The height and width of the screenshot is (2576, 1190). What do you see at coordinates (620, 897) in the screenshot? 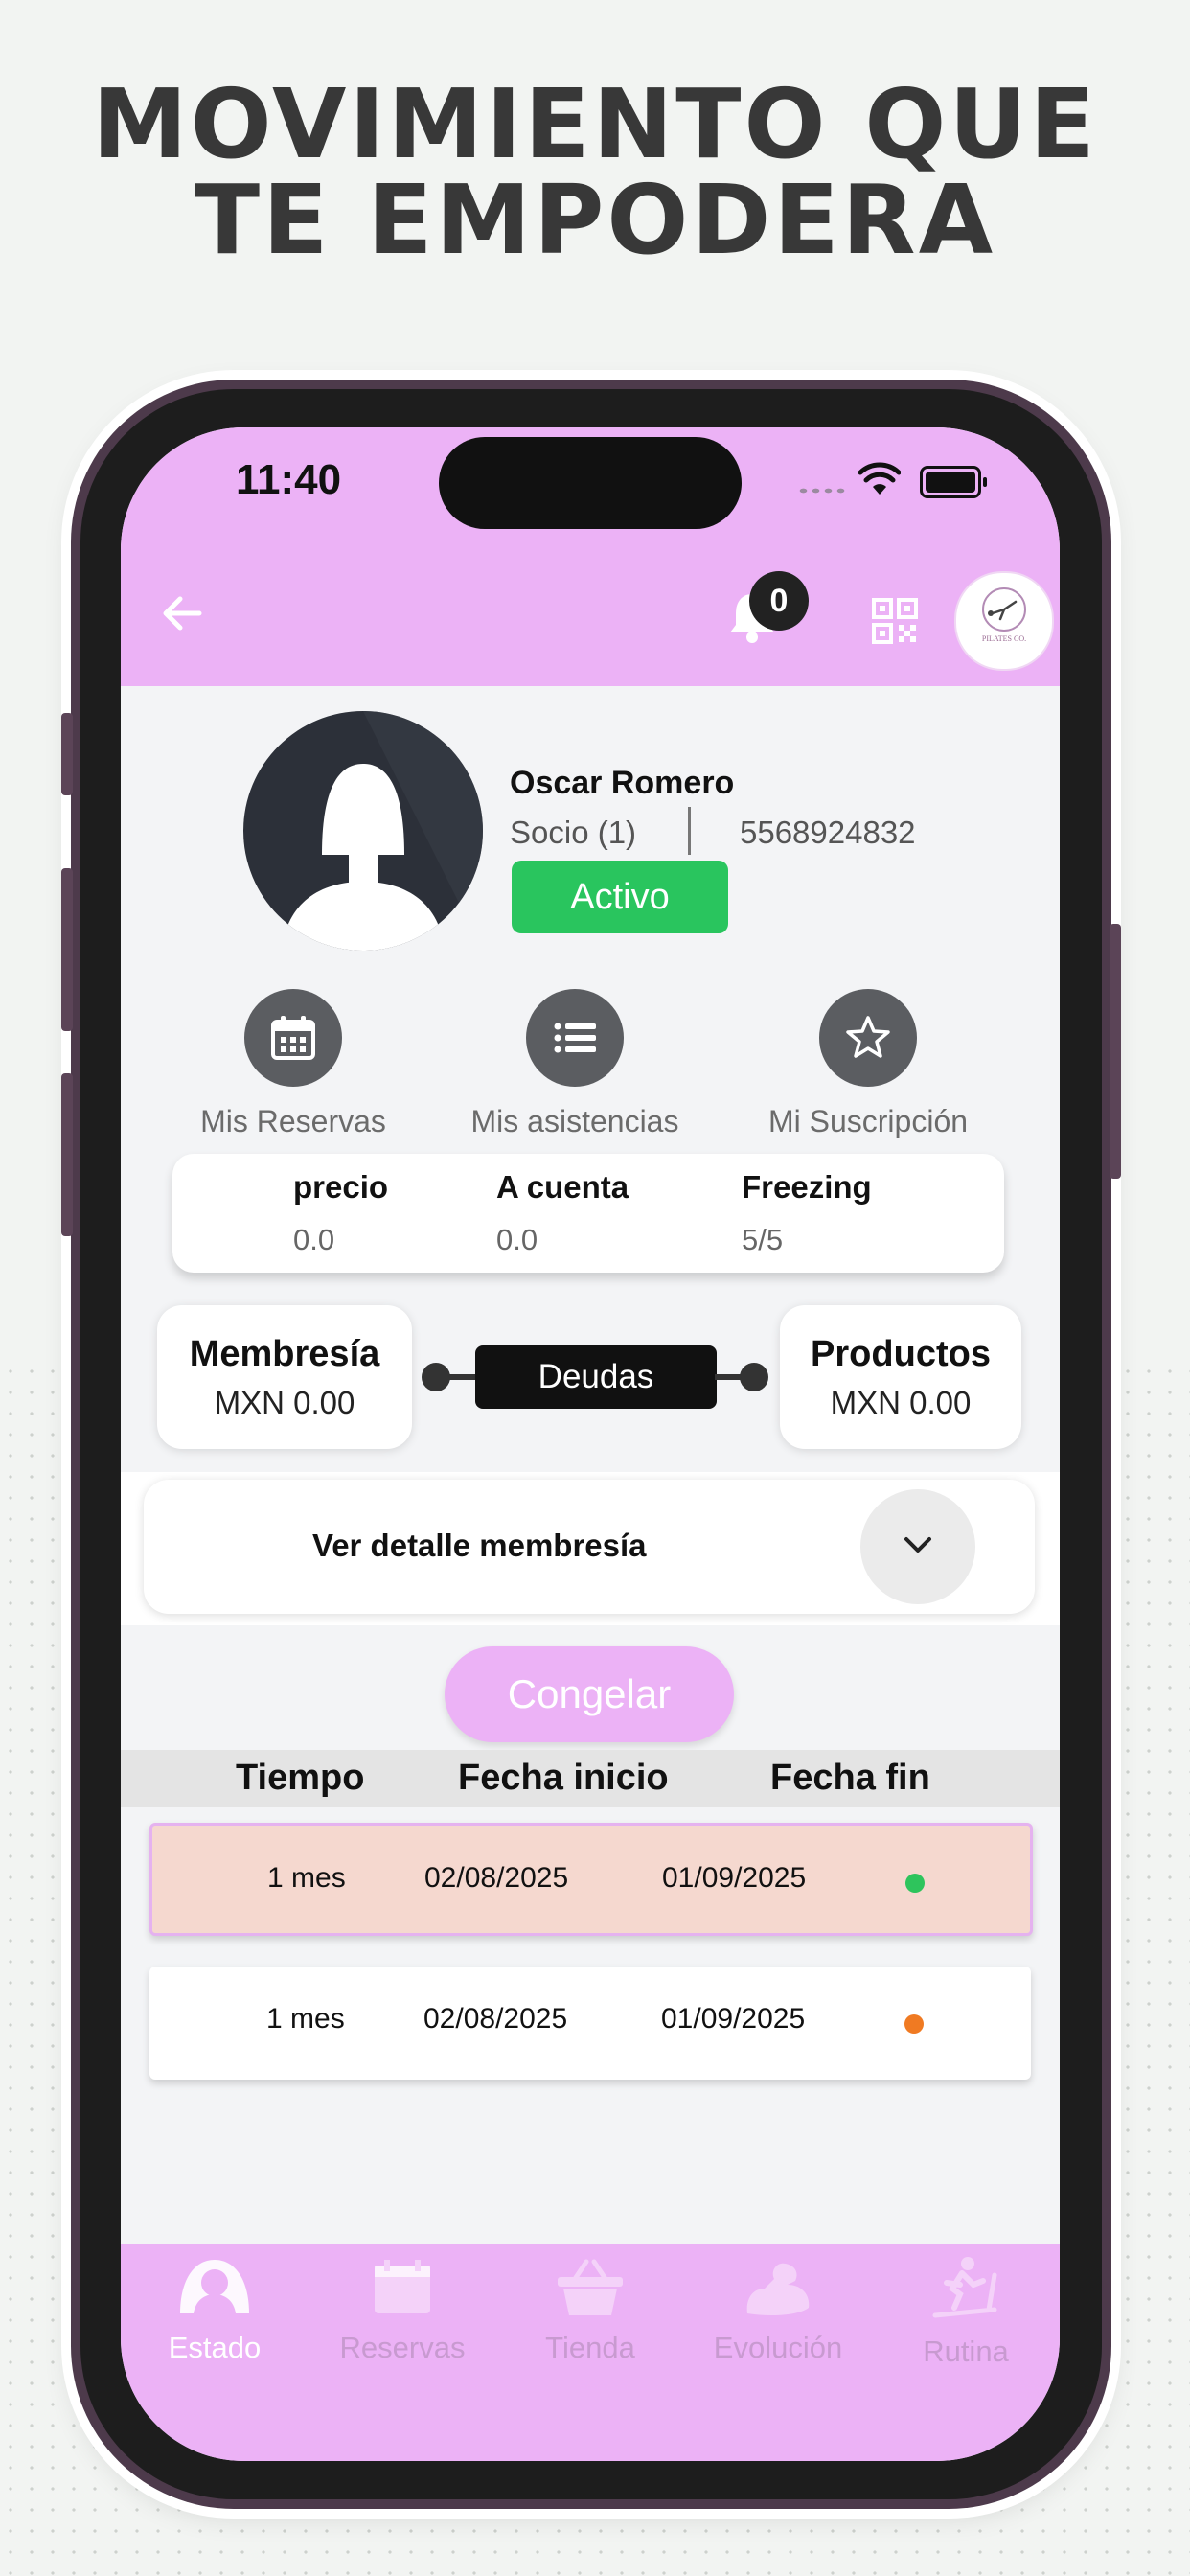
I see `status-badge: Activo` at bounding box center [620, 897].